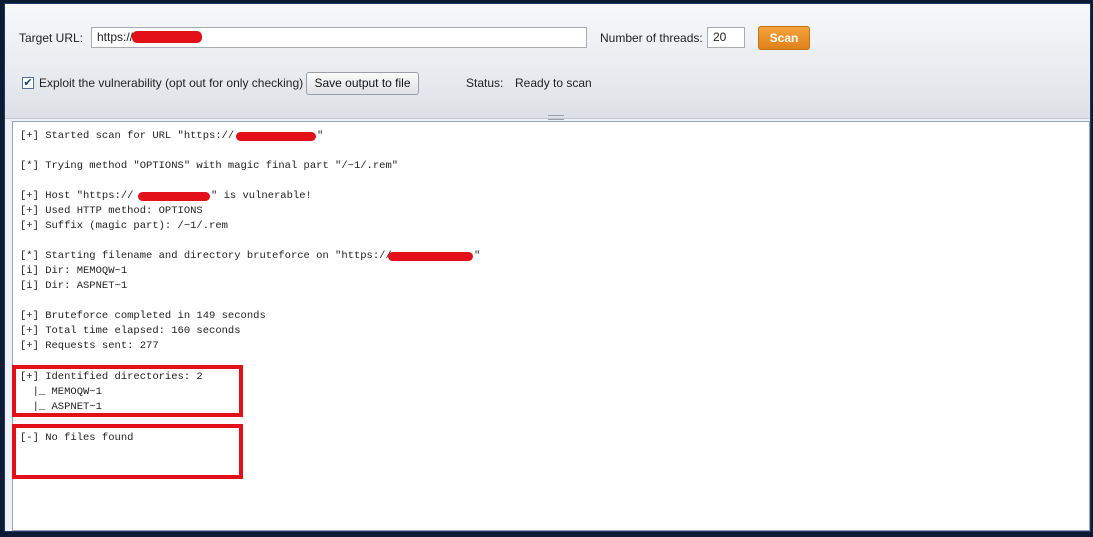 The image size is (1093, 537). What do you see at coordinates (74, 271) in the screenshot?
I see `output-line: [i] Dir: MEMOQW~1` at bounding box center [74, 271].